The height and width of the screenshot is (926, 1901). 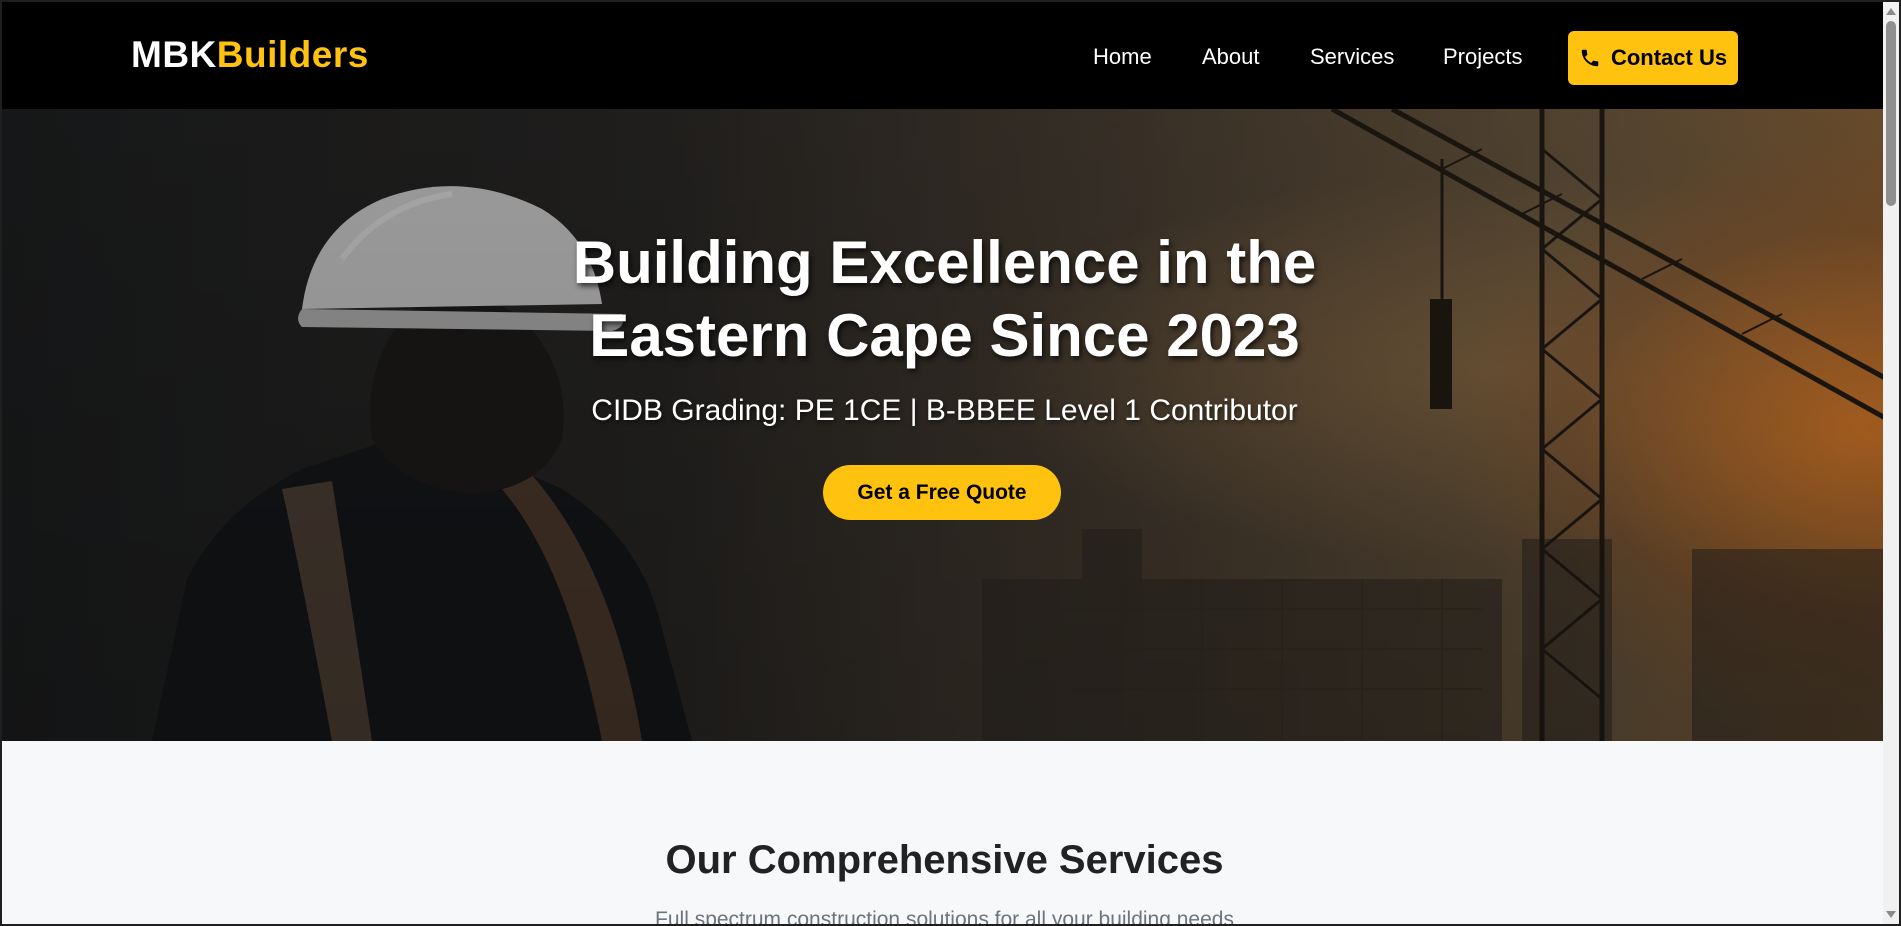 I want to click on logo-text-mbk: MBK, so click(x=174, y=54).